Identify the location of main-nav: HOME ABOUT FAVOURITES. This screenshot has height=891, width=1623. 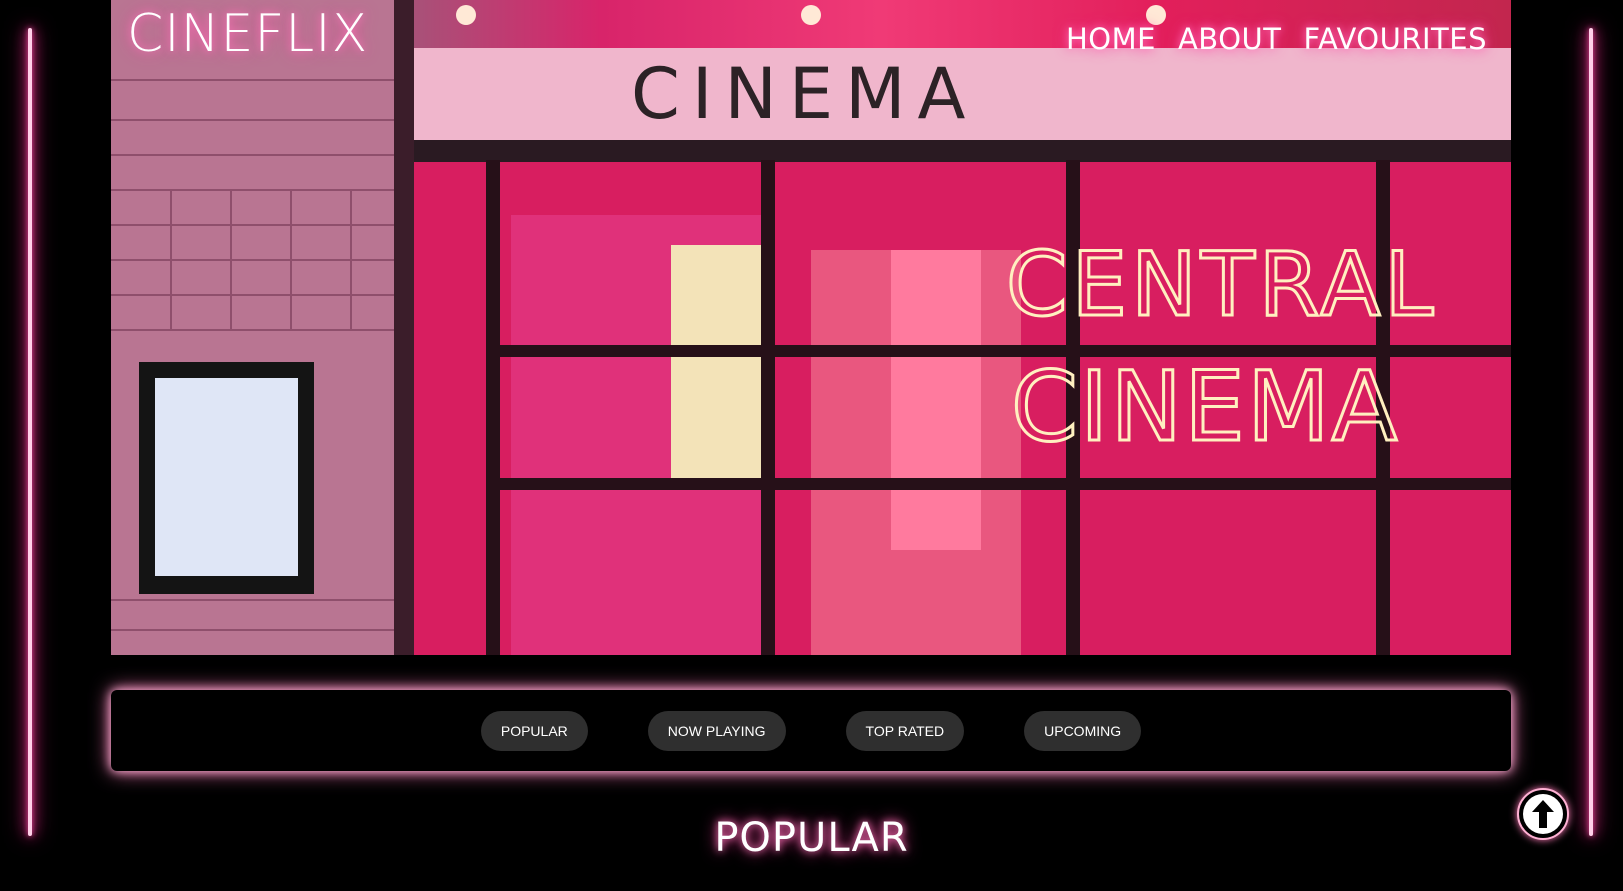
(1276, 39).